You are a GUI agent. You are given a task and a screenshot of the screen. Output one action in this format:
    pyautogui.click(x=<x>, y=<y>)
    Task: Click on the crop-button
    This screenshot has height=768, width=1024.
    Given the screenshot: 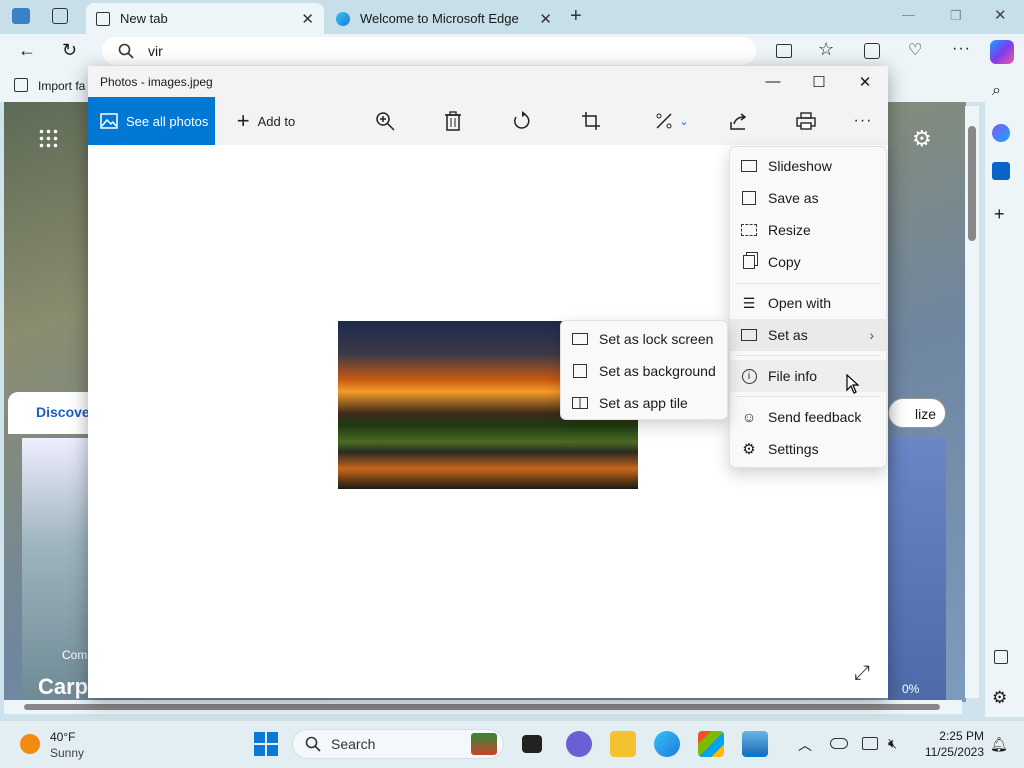 What is the action you would take?
    pyautogui.click(x=591, y=121)
    